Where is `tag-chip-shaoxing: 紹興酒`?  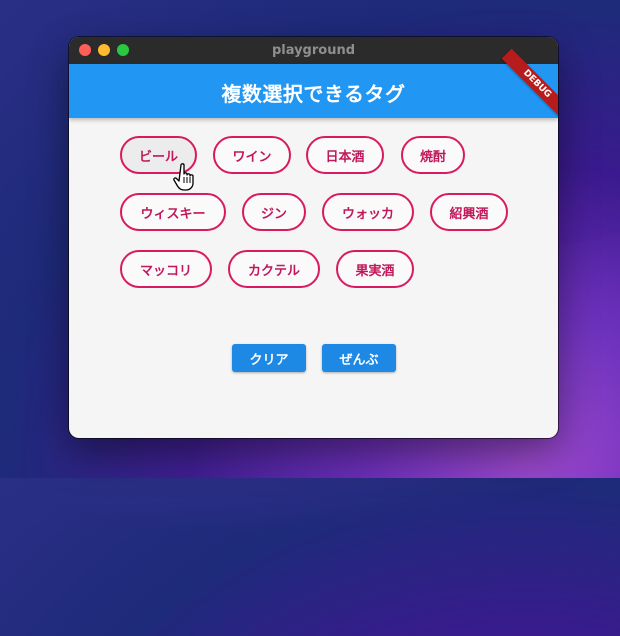 tag-chip-shaoxing: 紹興酒 is located at coordinates (469, 212).